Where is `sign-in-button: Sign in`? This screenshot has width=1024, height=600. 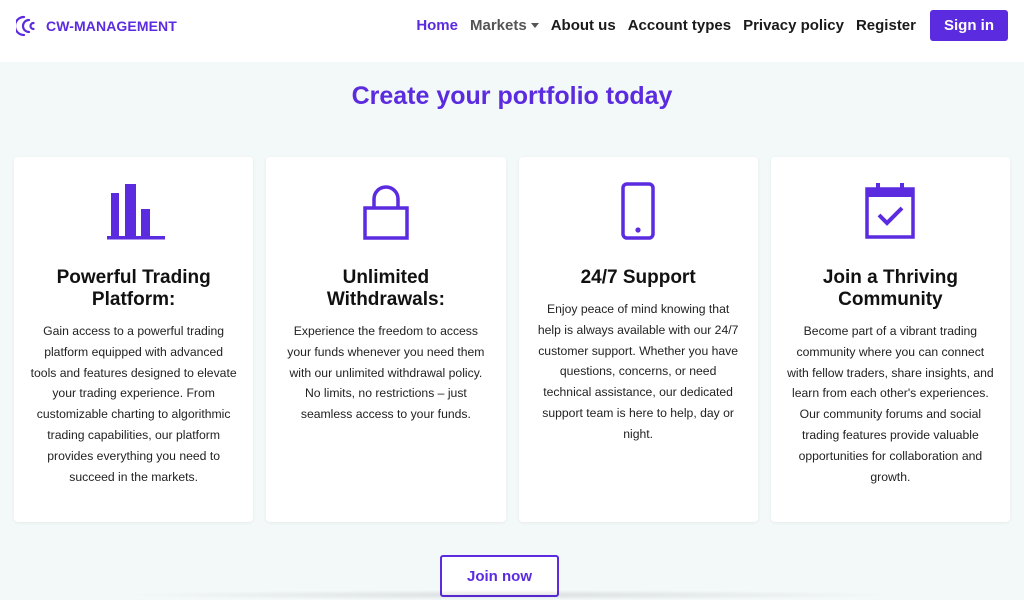
sign-in-button: Sign in is located at coordinates (969, 25).